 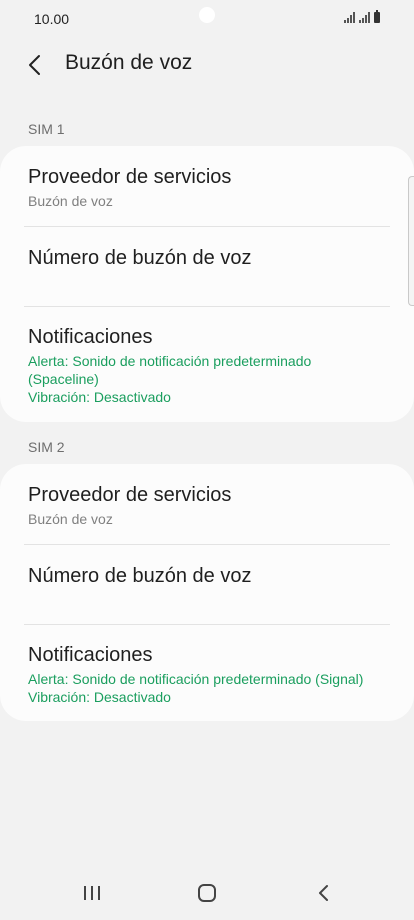 I want to click on status-icons, so click(x=362, y=16).